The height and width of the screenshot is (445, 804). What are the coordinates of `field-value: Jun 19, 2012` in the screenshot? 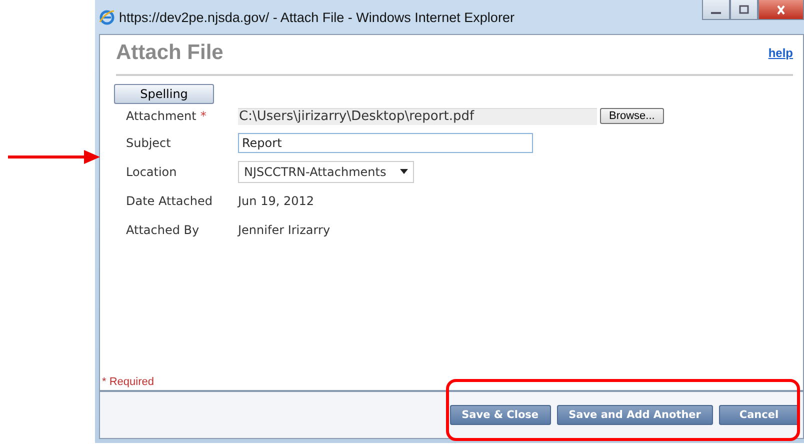 It's located at (276, 201).